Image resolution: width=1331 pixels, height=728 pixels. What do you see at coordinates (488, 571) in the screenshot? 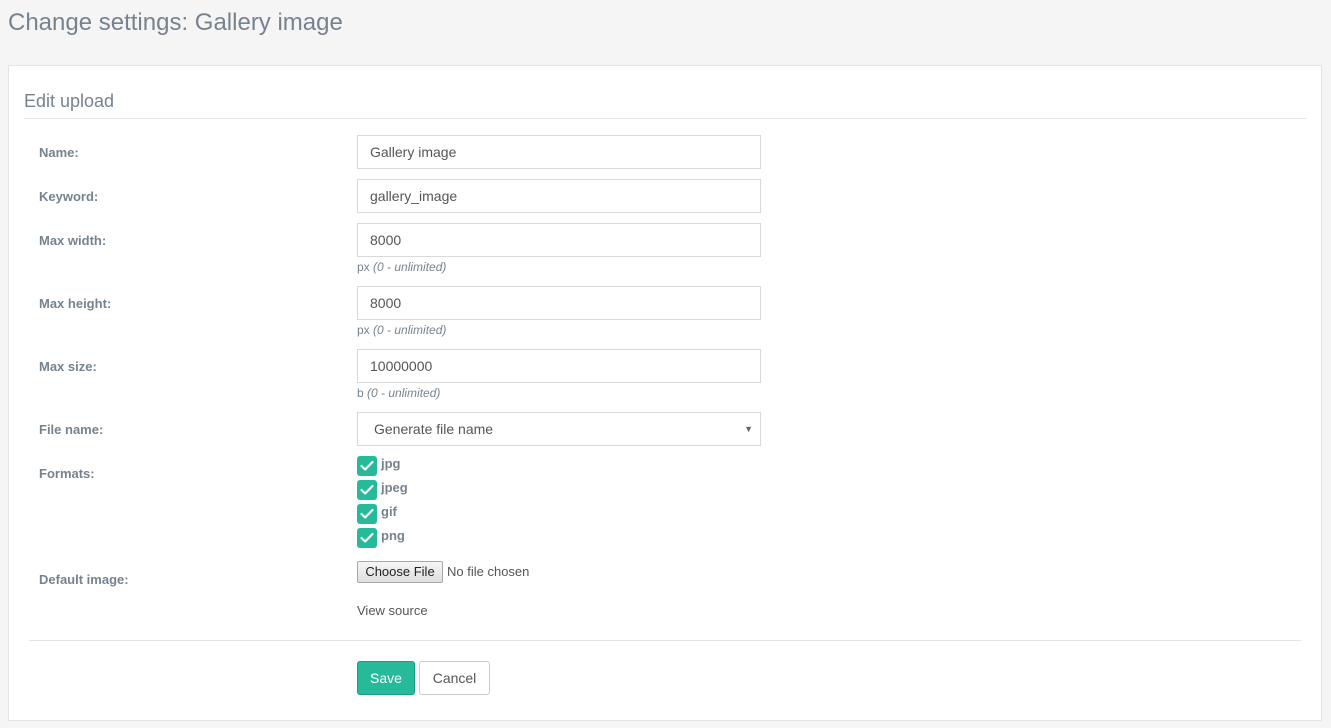
I see `file-status-text: No file chosen` at bounding box center [488, 571].